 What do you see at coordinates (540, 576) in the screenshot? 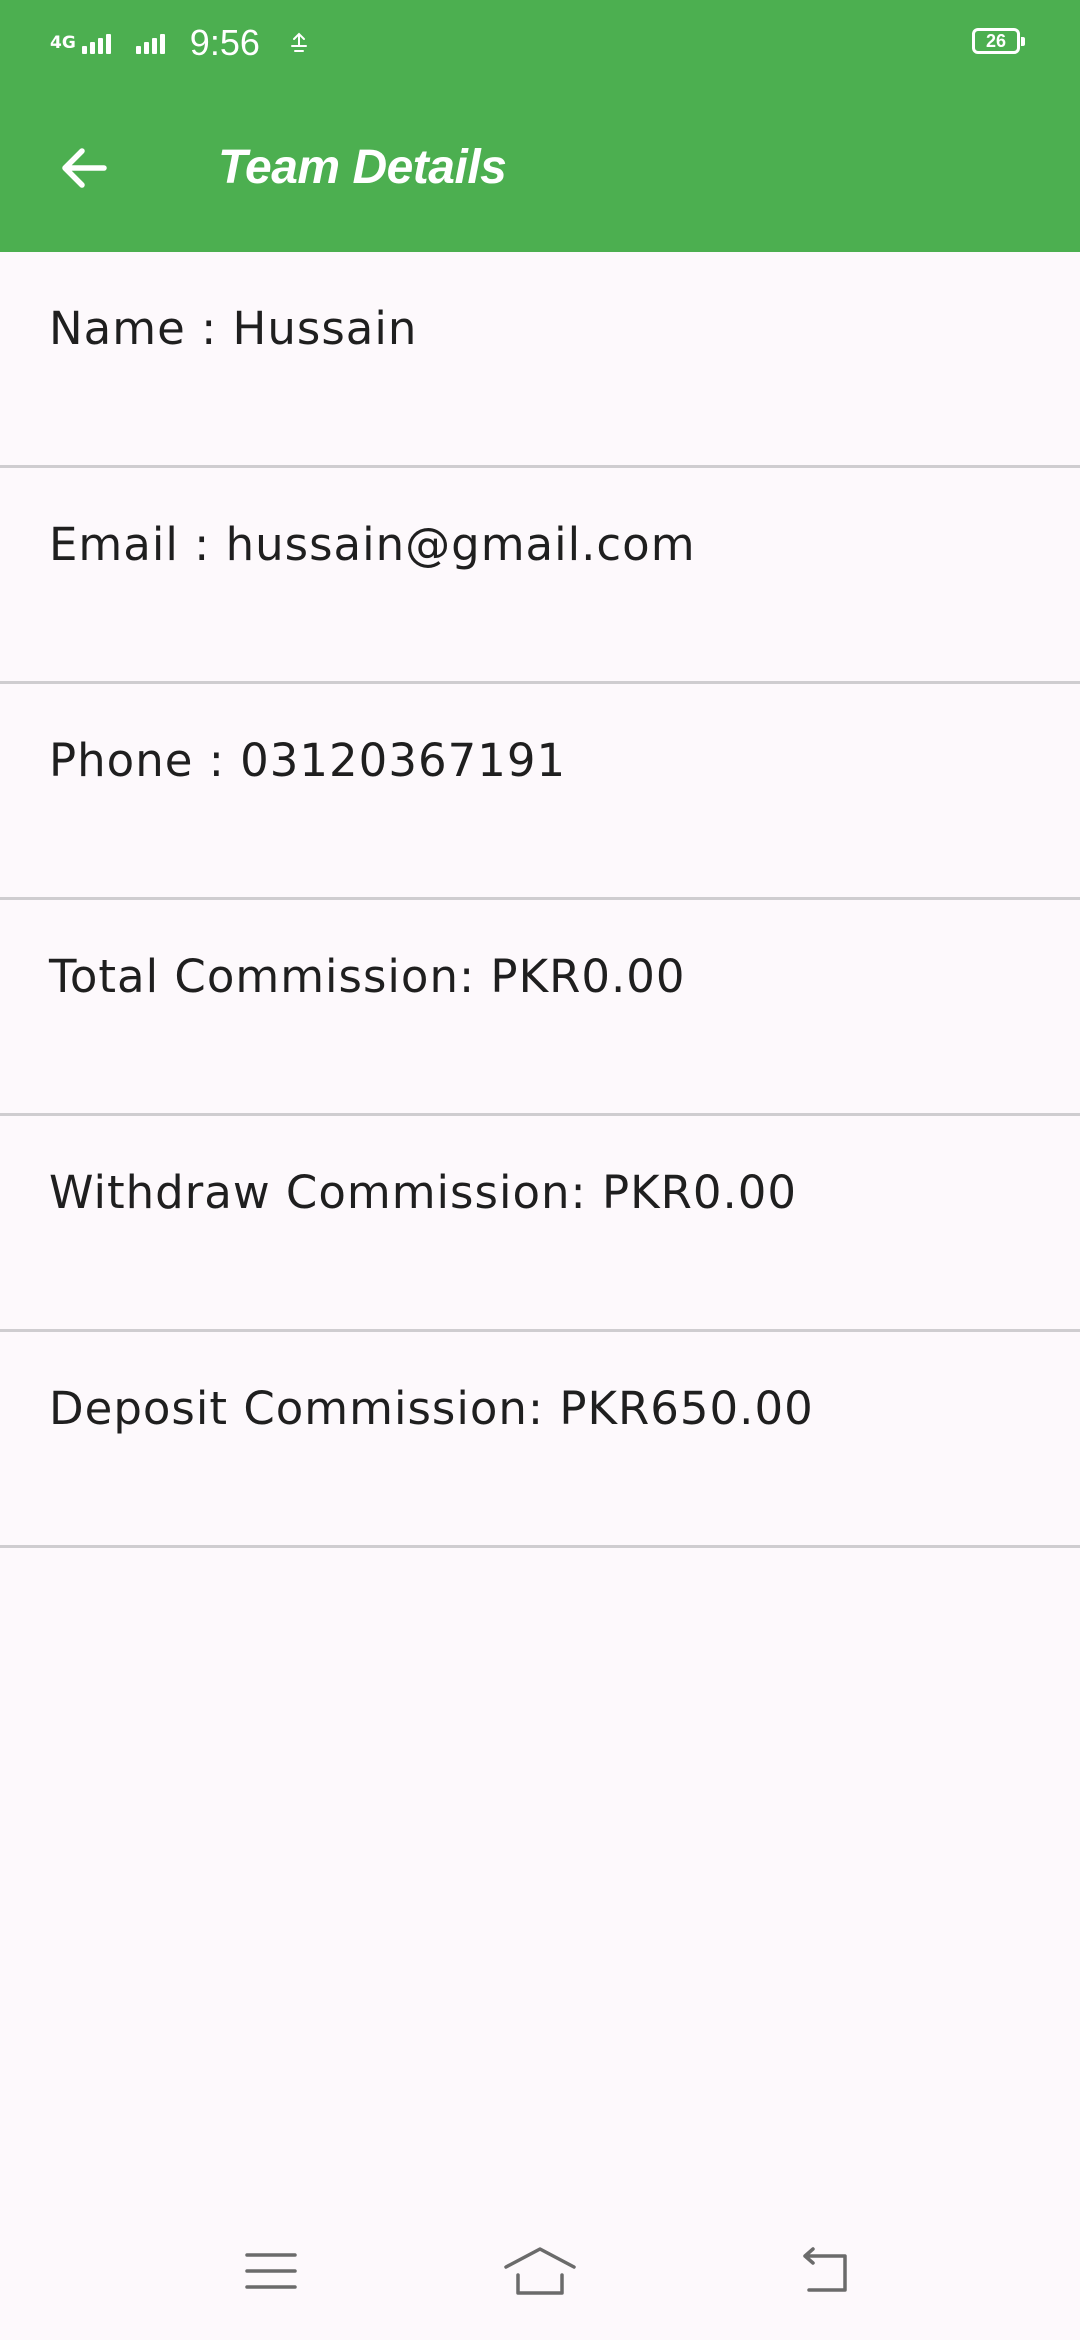
I see `detail-row-email: Email : hussain@gmail.com` at bounding box center [540, 576].